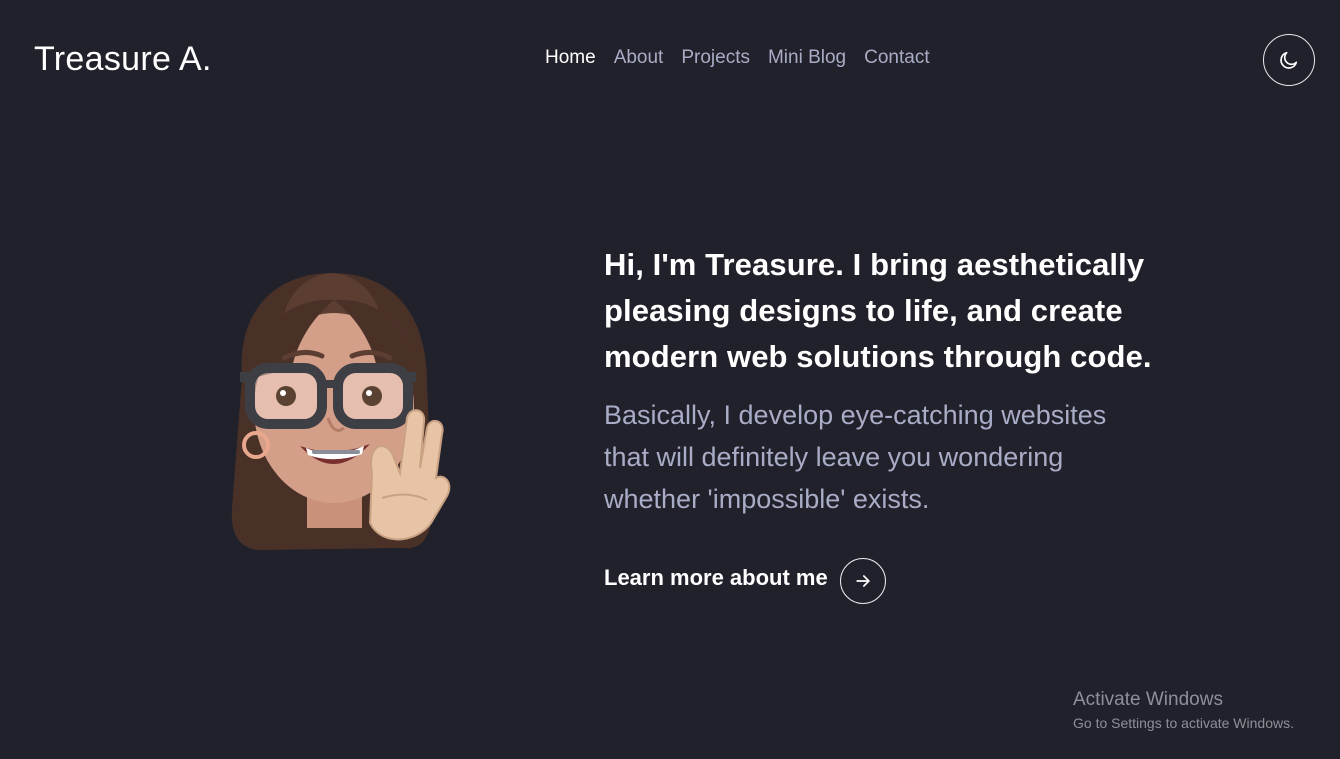 The height and width of the screenshot is (759, 1340). What do you see at coordinates (1183, 723) in the screenshot?
I see `watermark-subtitle: Go to Settings to activate Windows.` at bounding box center [1183, 723].